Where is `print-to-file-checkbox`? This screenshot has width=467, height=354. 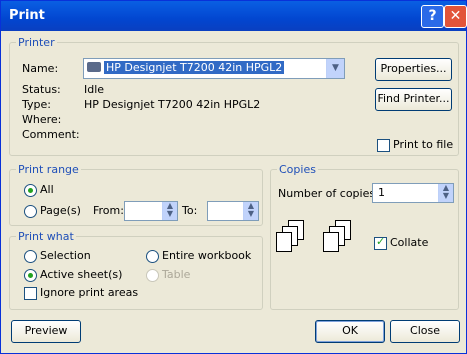
print-to-file-checkbox is located at coordinates (383, 145).